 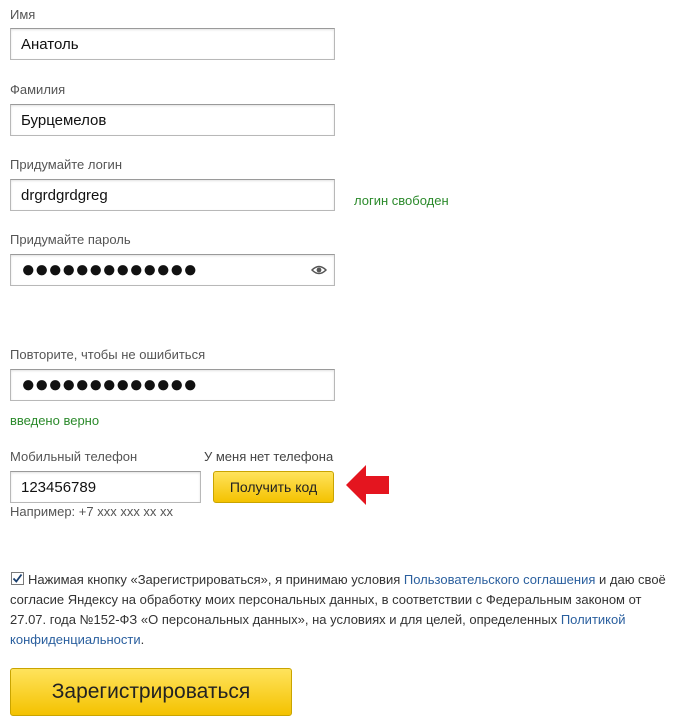 What do you see at coordinates (319, 270) in the screenshot?
I see `eye-icon` at bounding box center [319, 270].